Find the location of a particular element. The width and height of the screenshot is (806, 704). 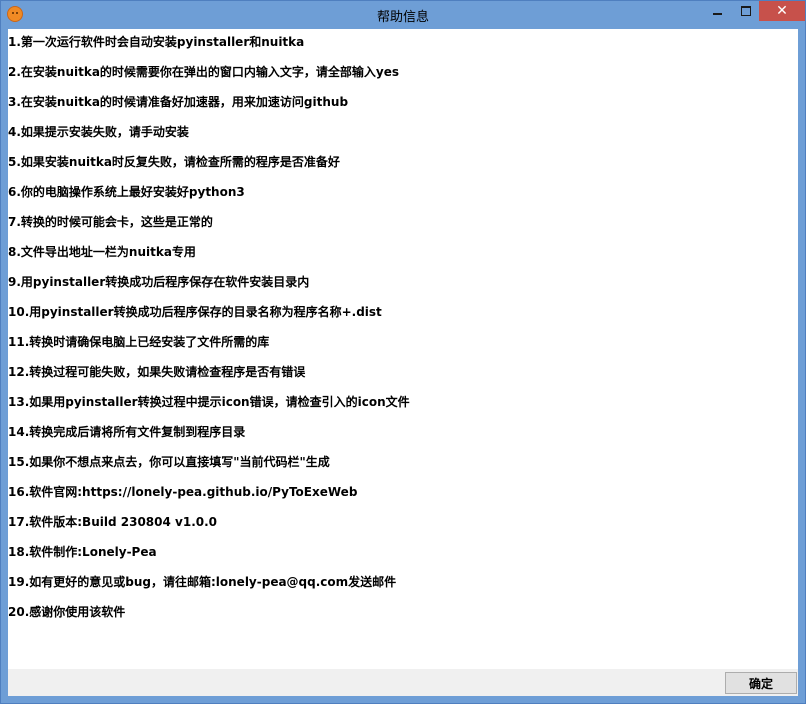

help-line: 1.第一次运行软件时会自动安装pyinstaller和nuitka is located at coordinates (156, 42).